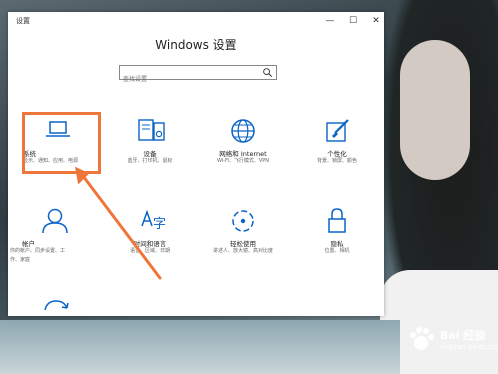 The height and width of the screenshot is (374, 498). I want to click on tile-description: Wi-Fi、飞行模式、VPN, so click(243, 161).